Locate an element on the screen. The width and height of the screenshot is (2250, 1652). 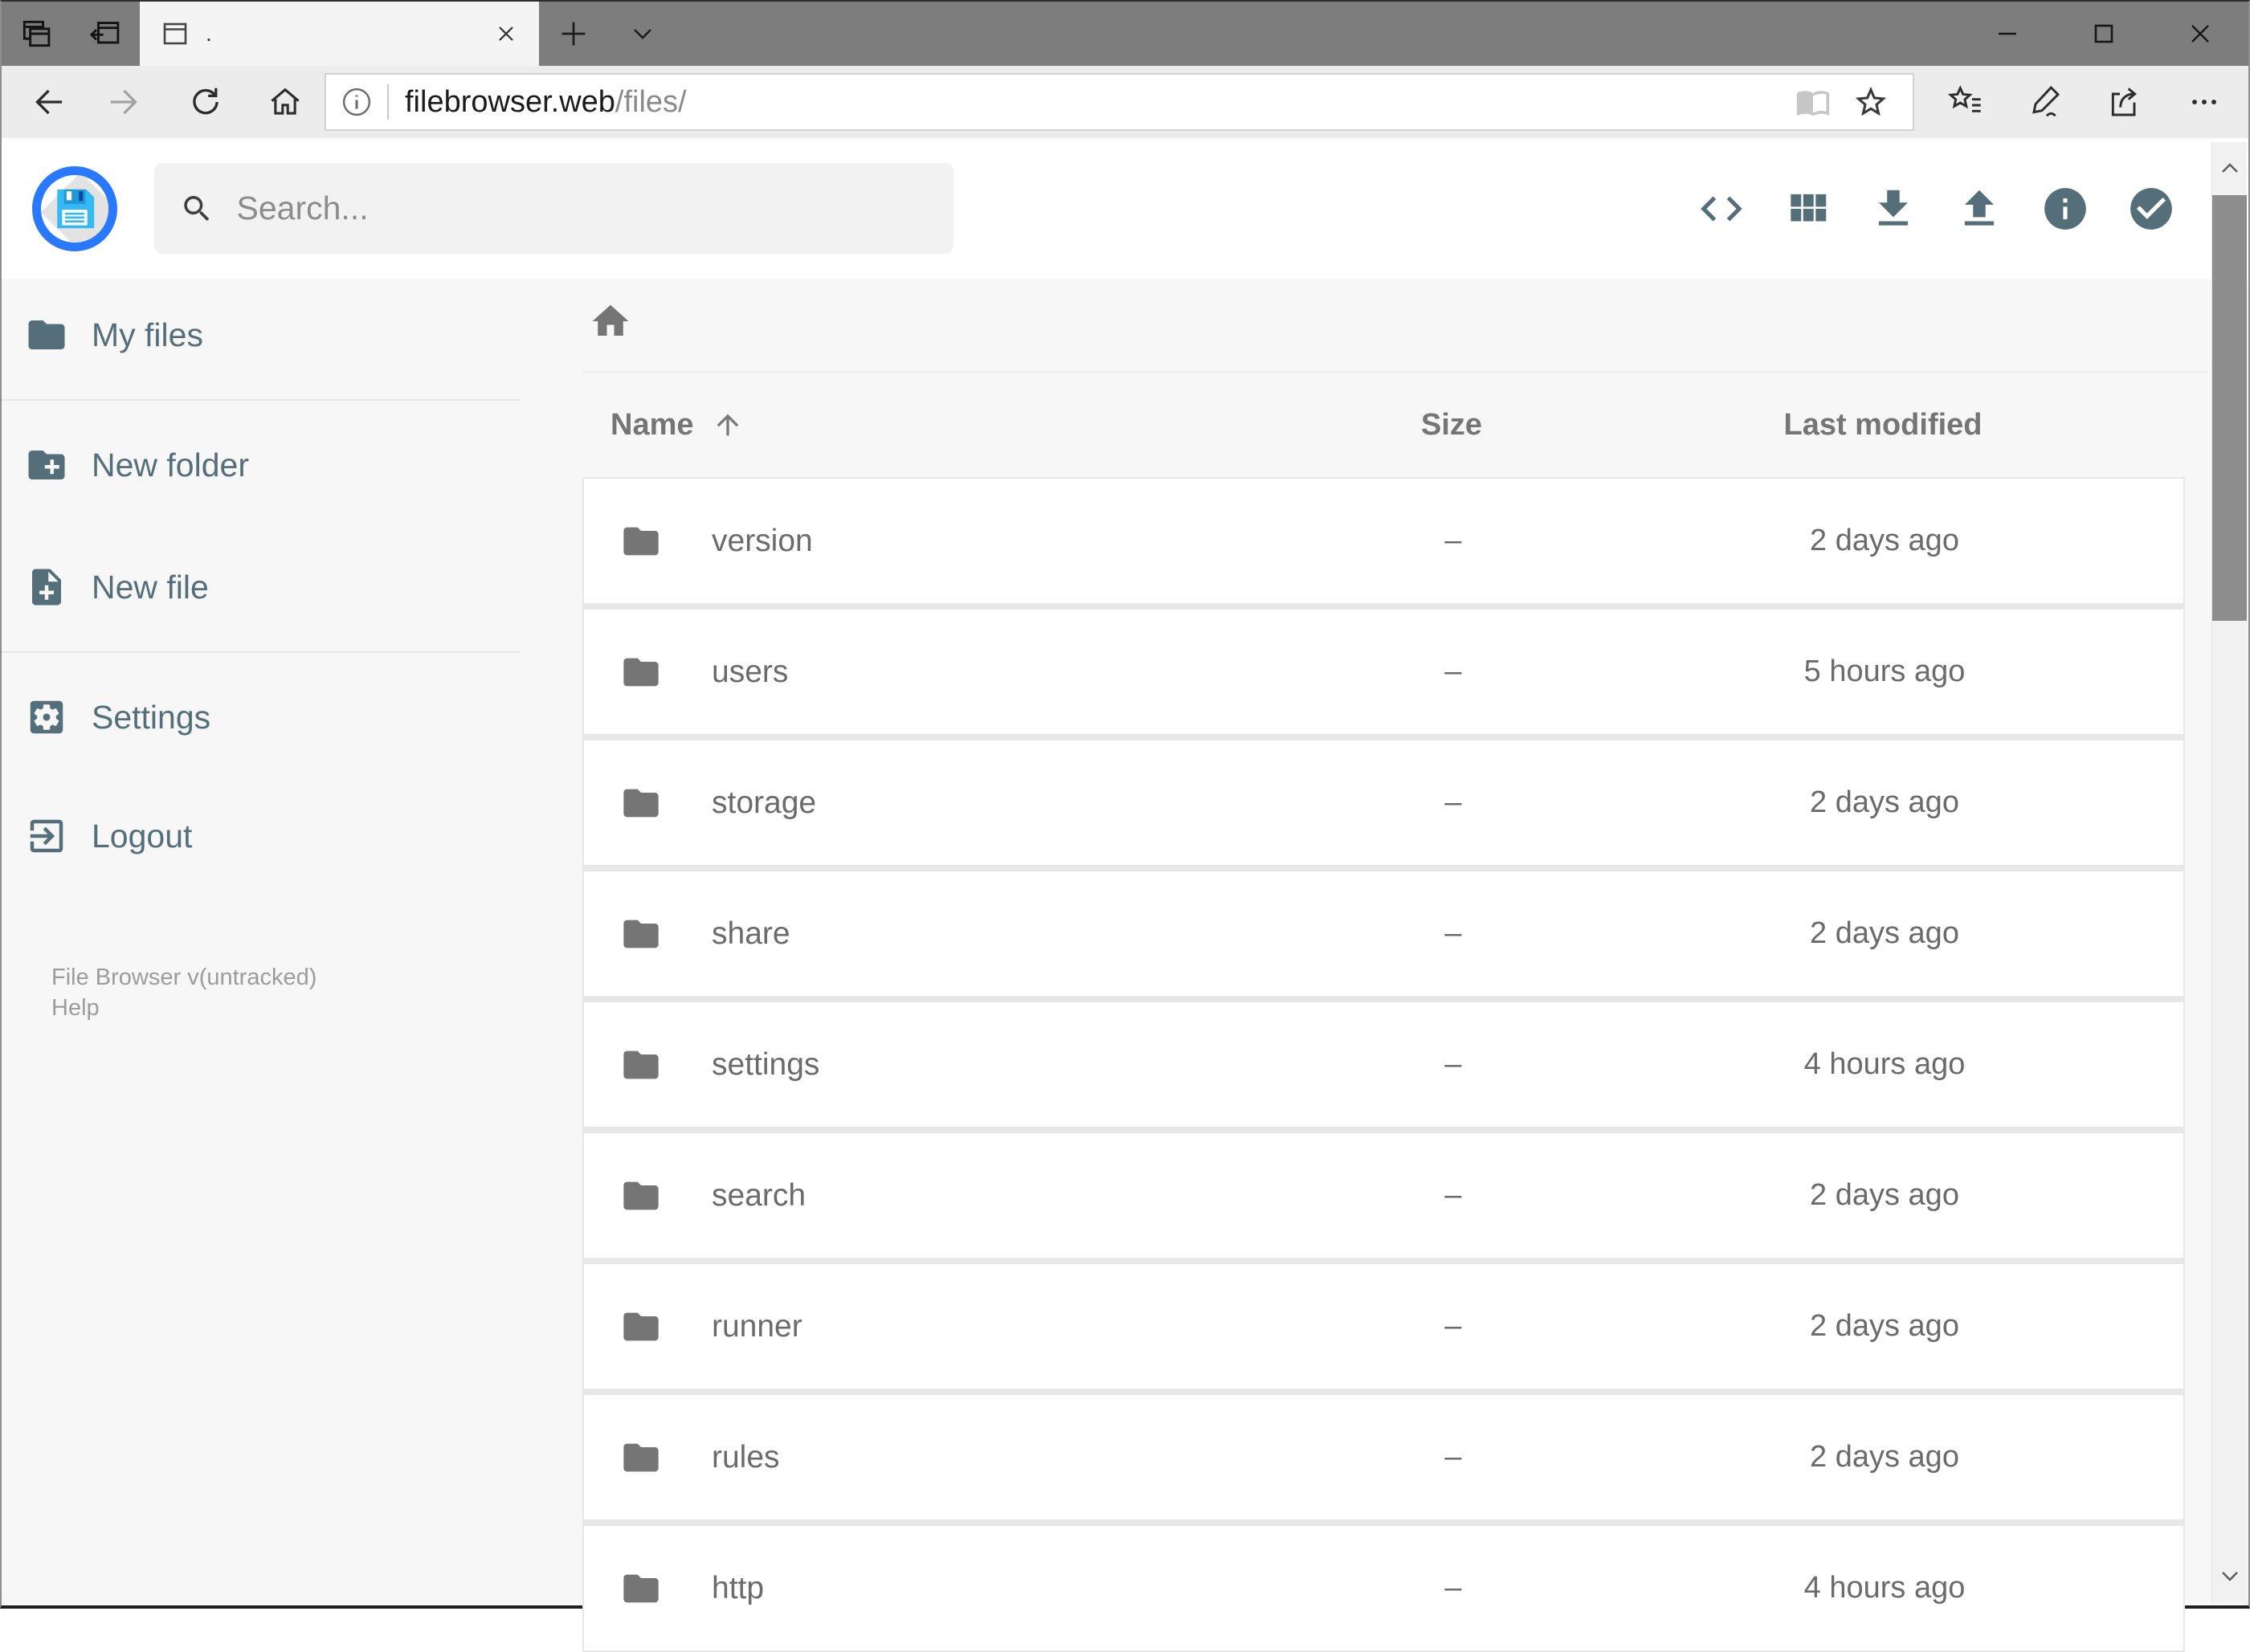
size-column-header: Size is located at coordinates (1452, 425).